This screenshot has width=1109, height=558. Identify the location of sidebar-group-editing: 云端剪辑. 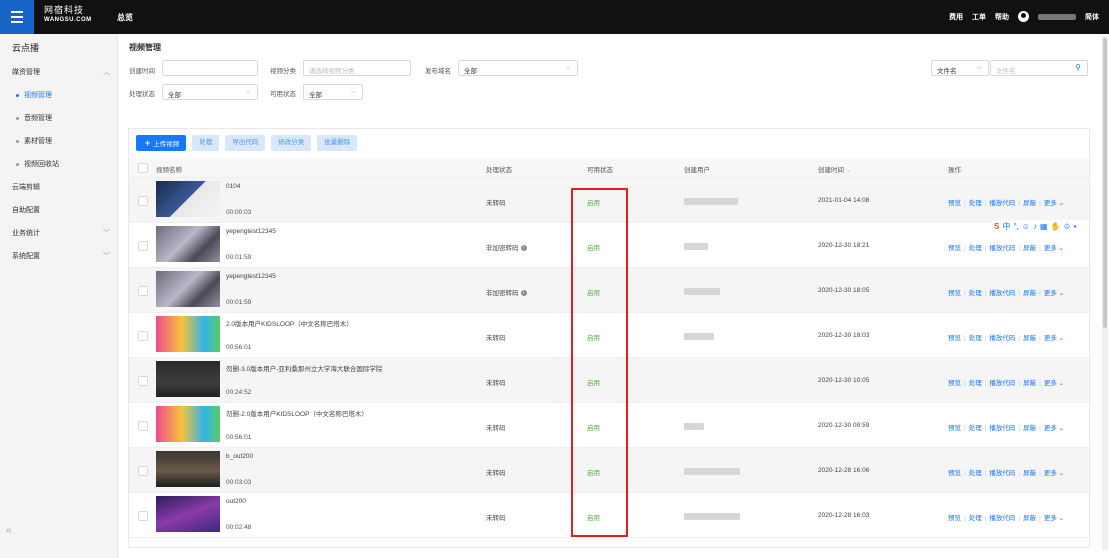
(61, 187).